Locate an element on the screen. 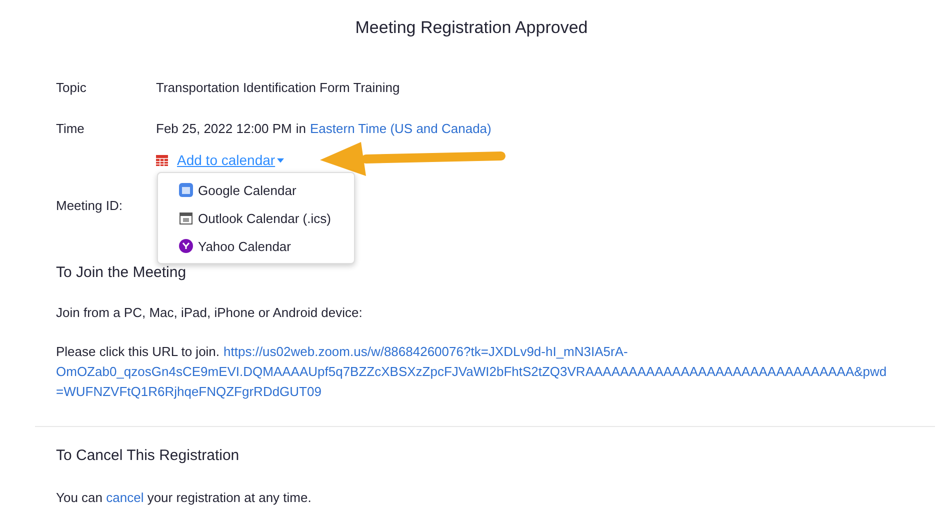 This screenshot has width=943, height=521. field-value: Feb 25, 2022 12:00 PM in Eastern Time (US and Canada) is located at coordinates (324, 128).